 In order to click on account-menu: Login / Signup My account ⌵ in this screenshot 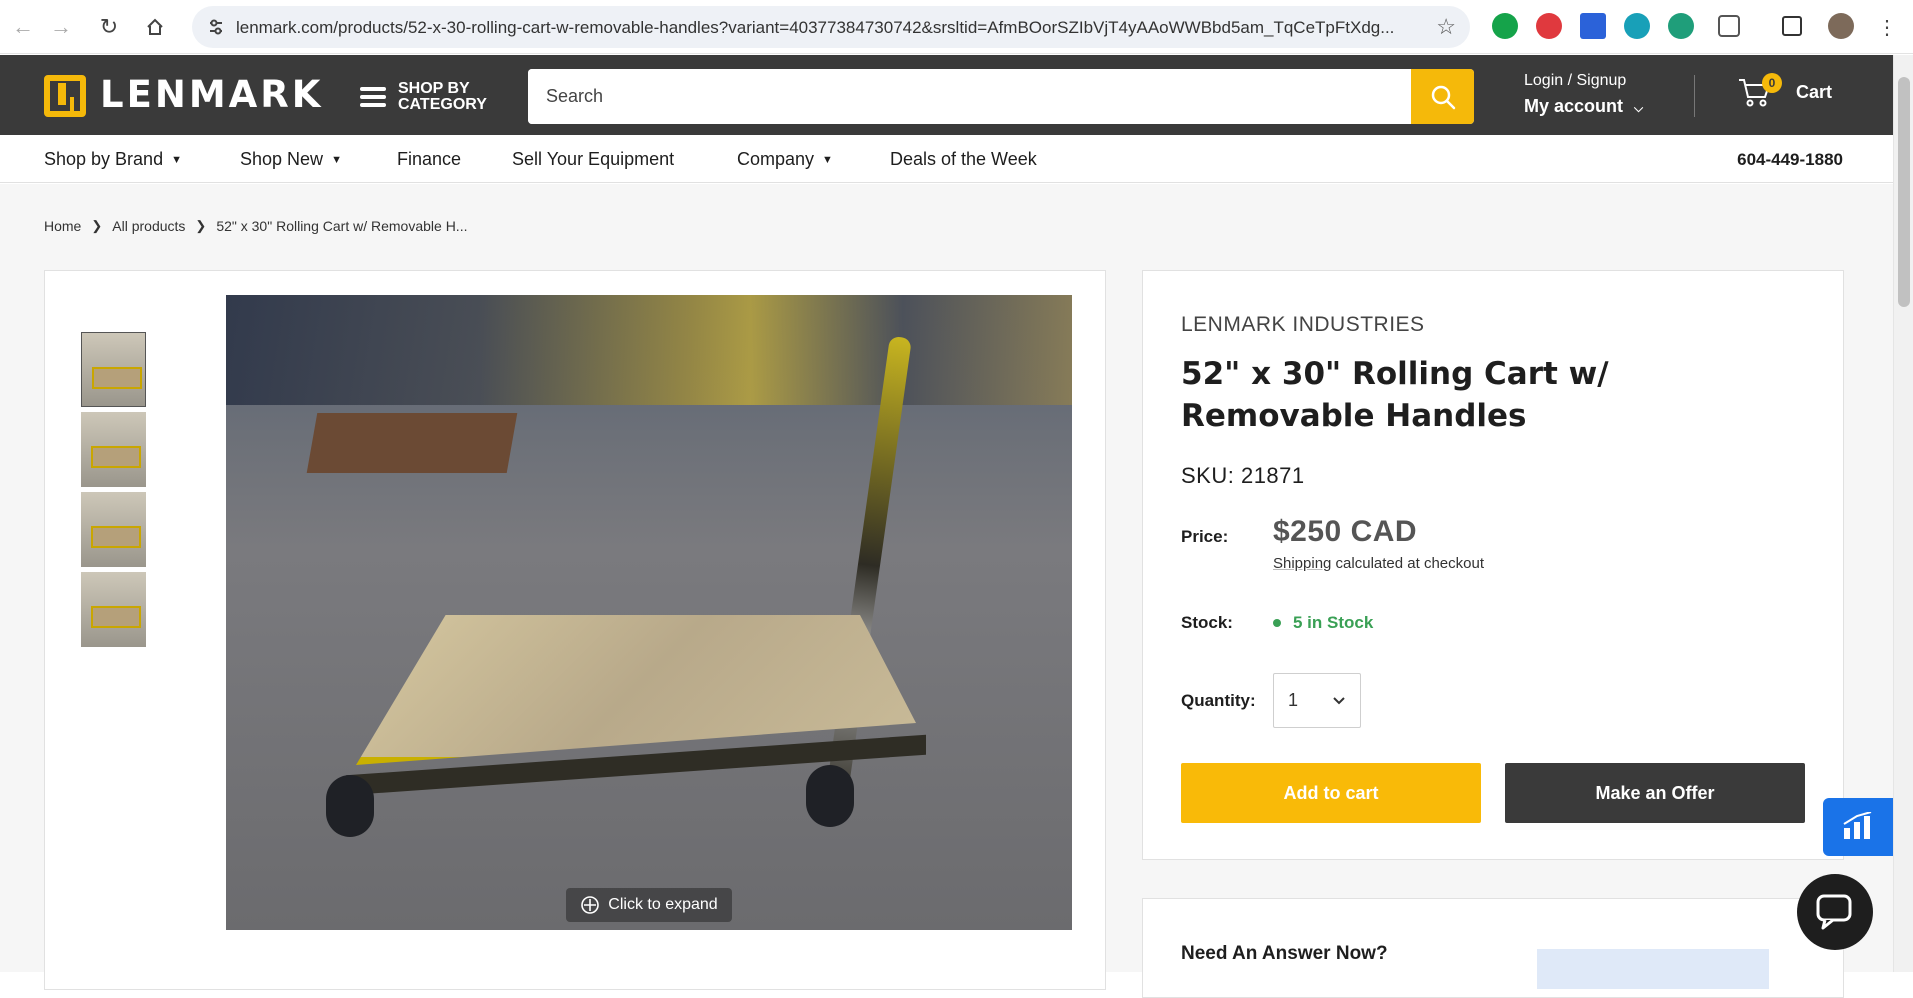, I will do `click(1583, 94)`.